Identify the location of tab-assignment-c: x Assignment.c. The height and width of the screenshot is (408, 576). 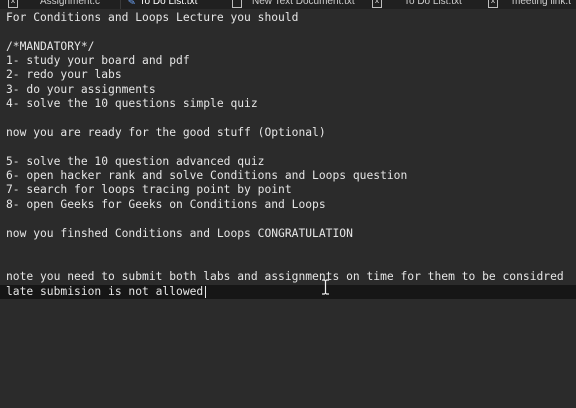
(54, 4).